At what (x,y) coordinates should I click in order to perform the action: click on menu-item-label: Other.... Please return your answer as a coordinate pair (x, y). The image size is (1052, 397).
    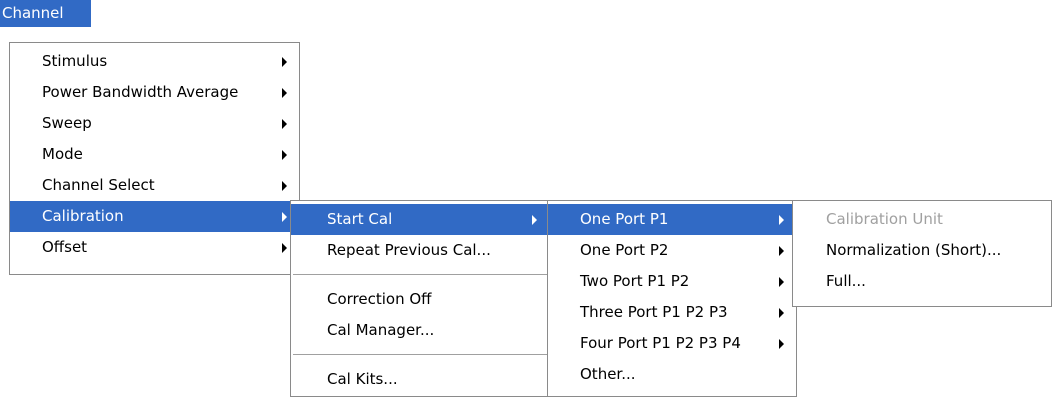
    Looking at the image, I should click on (608, 374).